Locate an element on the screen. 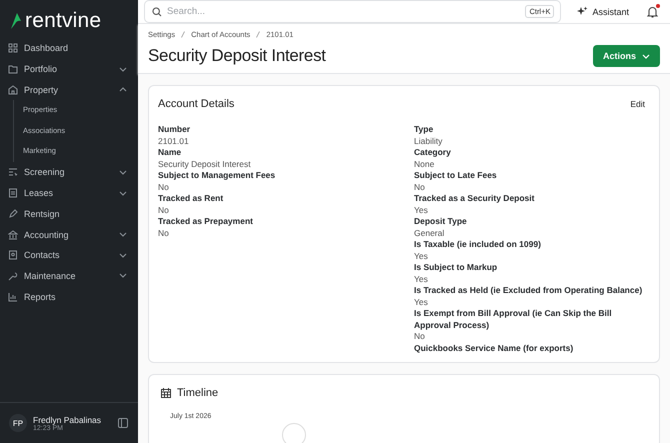 Image resolution: width=670 pixels, height=443 pixels. field-label: Type is located at coordinates (424, 130).